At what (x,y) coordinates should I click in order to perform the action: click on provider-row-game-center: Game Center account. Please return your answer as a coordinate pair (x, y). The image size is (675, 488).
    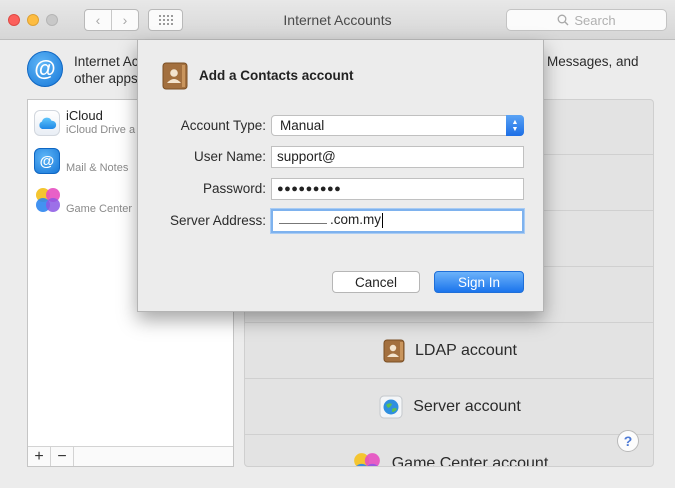
    Looking at the image, I should click on (449, 451).